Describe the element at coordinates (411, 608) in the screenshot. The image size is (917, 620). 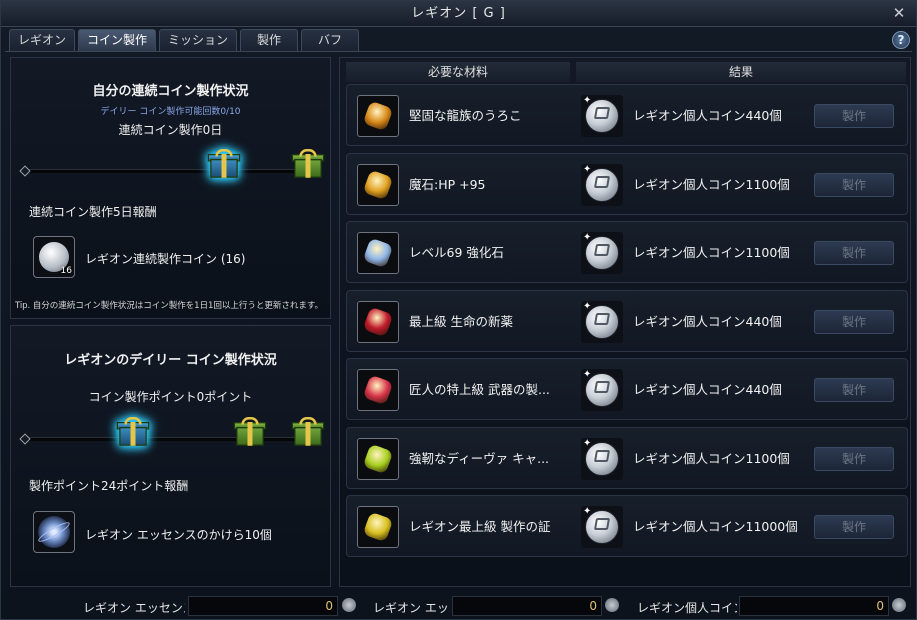
I see `currency-label-essence-shard: レギオン エッ` at that location.